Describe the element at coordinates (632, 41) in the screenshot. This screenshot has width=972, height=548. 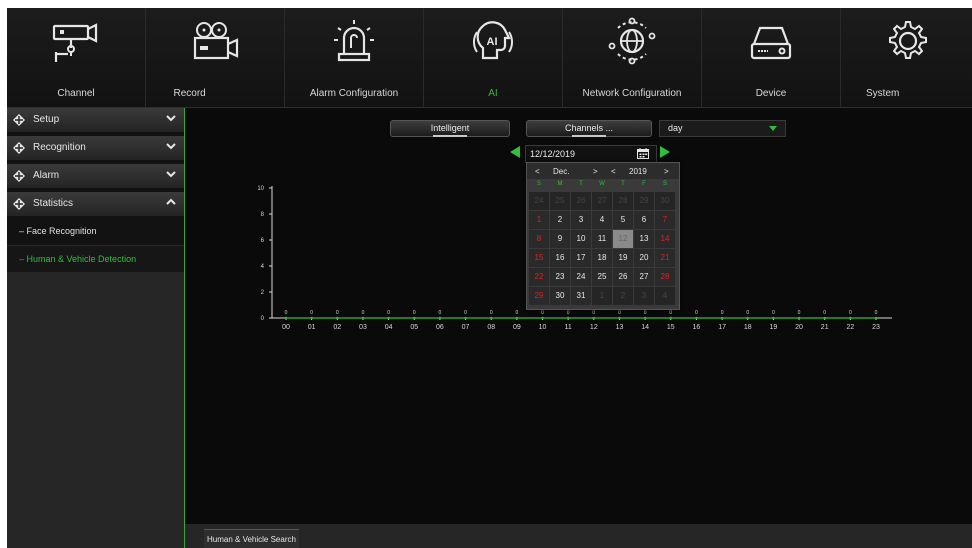
I see `network-globe-icon` at that location.